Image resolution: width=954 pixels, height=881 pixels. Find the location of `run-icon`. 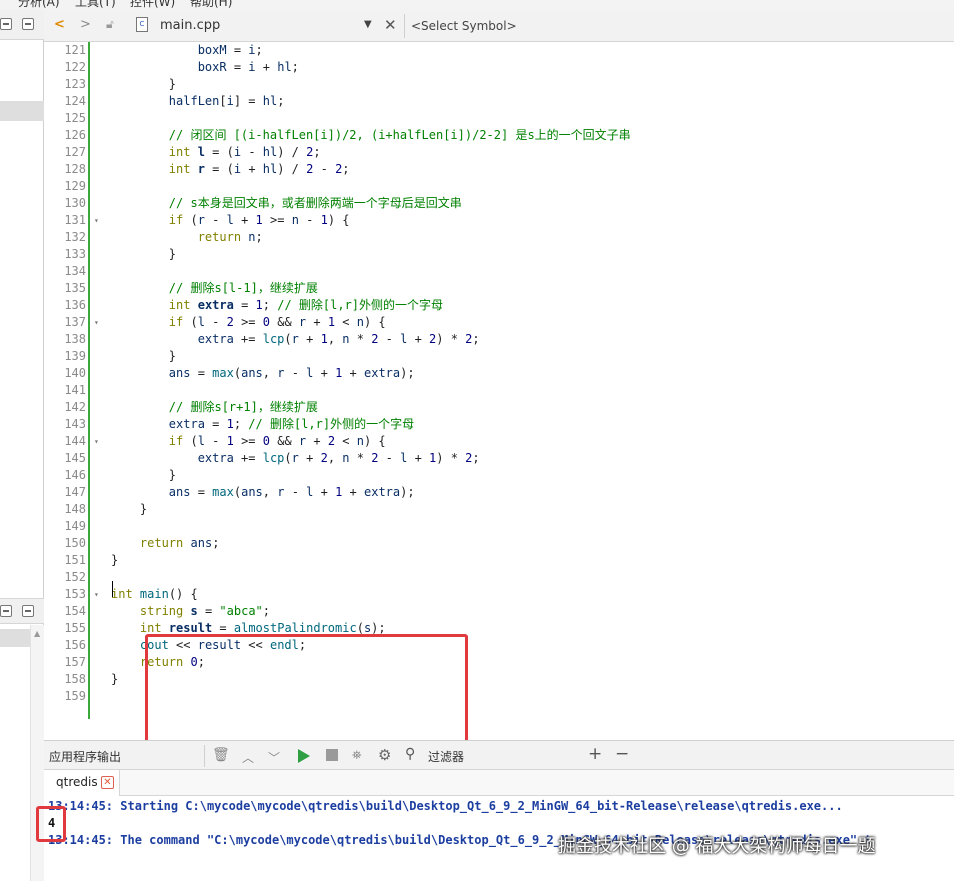

run-icon is located at coordinates (304, 756).